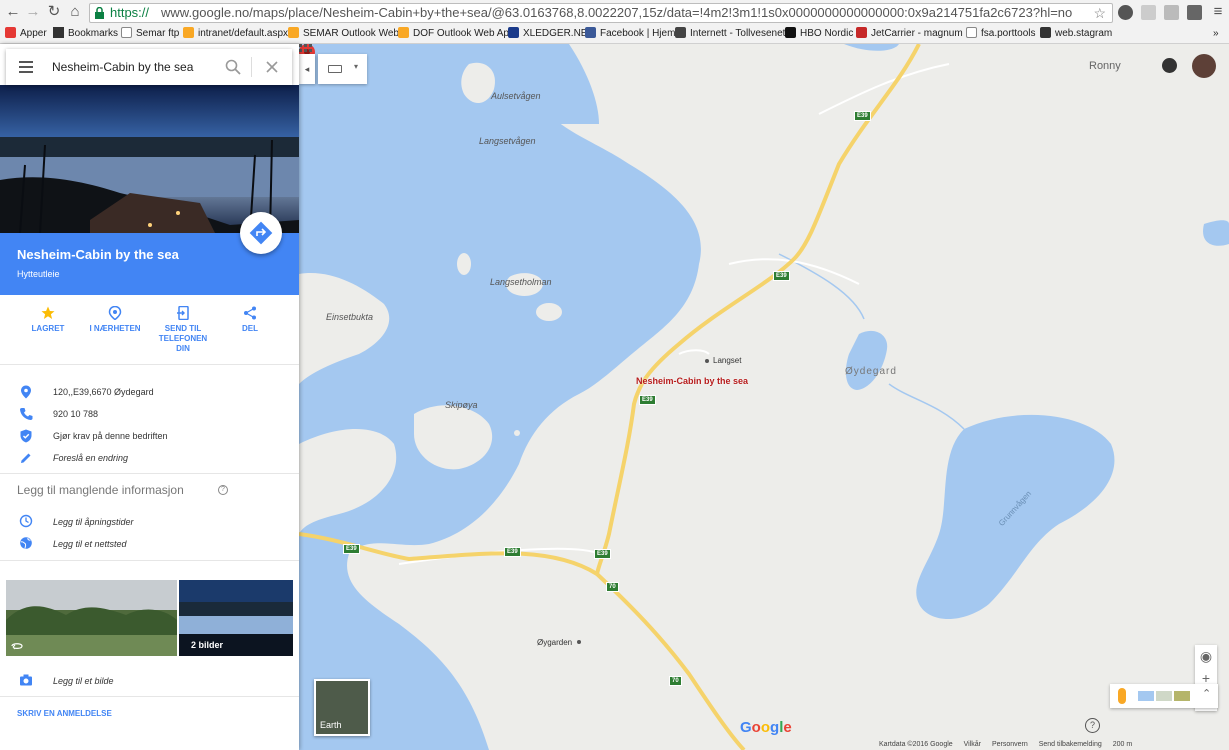 The image size is (1229, 750). I want to click on map-label-langsetholman: Langsetholman, so click(521, 282).